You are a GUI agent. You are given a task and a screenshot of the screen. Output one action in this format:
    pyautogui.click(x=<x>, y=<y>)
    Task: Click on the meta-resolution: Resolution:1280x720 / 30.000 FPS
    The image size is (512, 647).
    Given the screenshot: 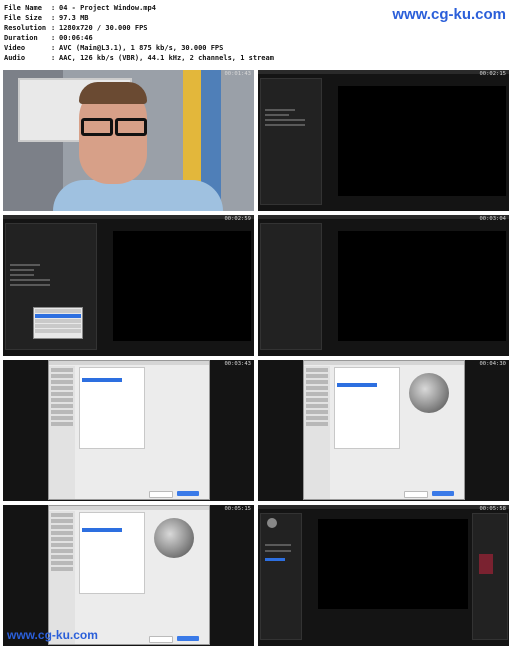 What is the action you would take?
    pyautogui.click(x=76, y=28)
    